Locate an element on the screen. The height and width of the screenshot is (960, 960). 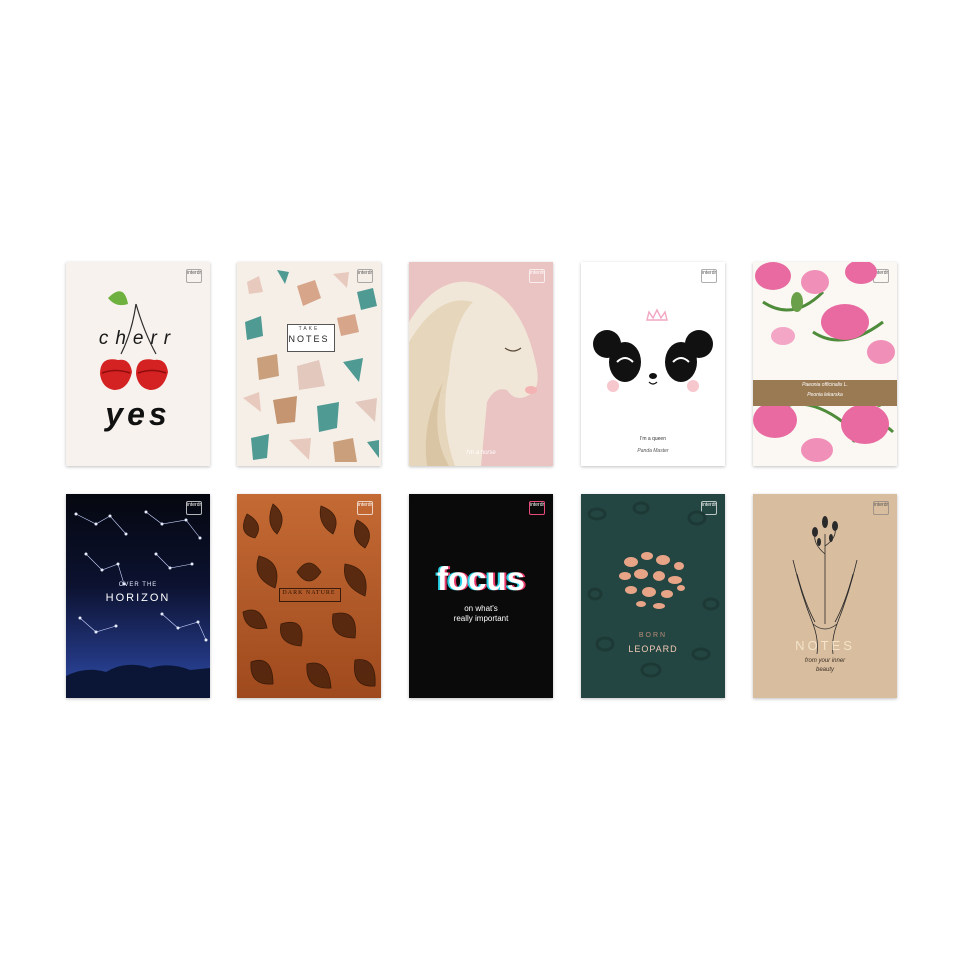
terrazzo-pattern is located at coordinates (311, 366).